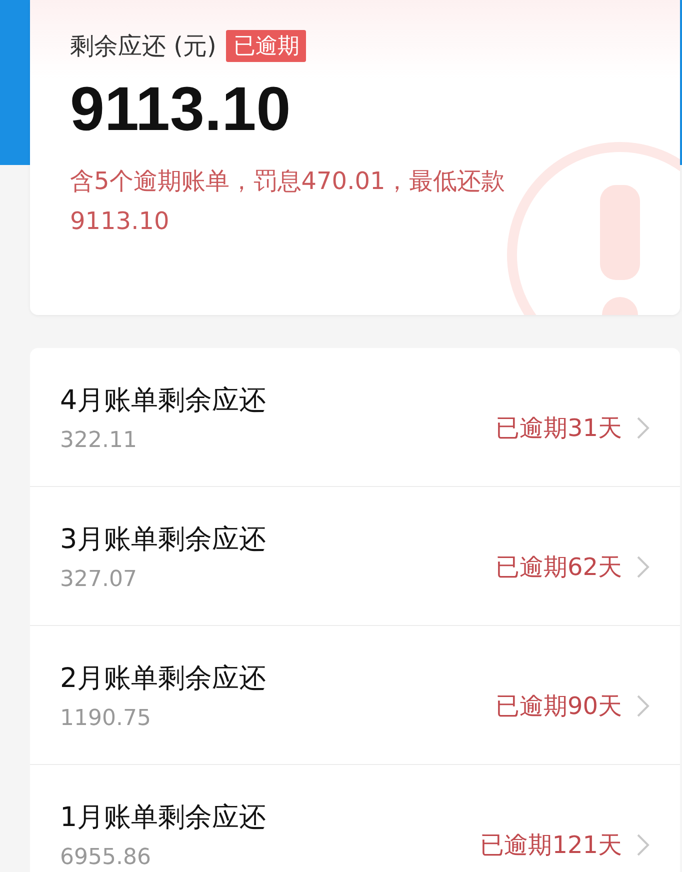 The height and width of the screenshot is (872, 682). What do you see at coordinates (106, 718) in the screenshot?
I see `bill-amount: 1190.75` at bounding box center [106, 718].